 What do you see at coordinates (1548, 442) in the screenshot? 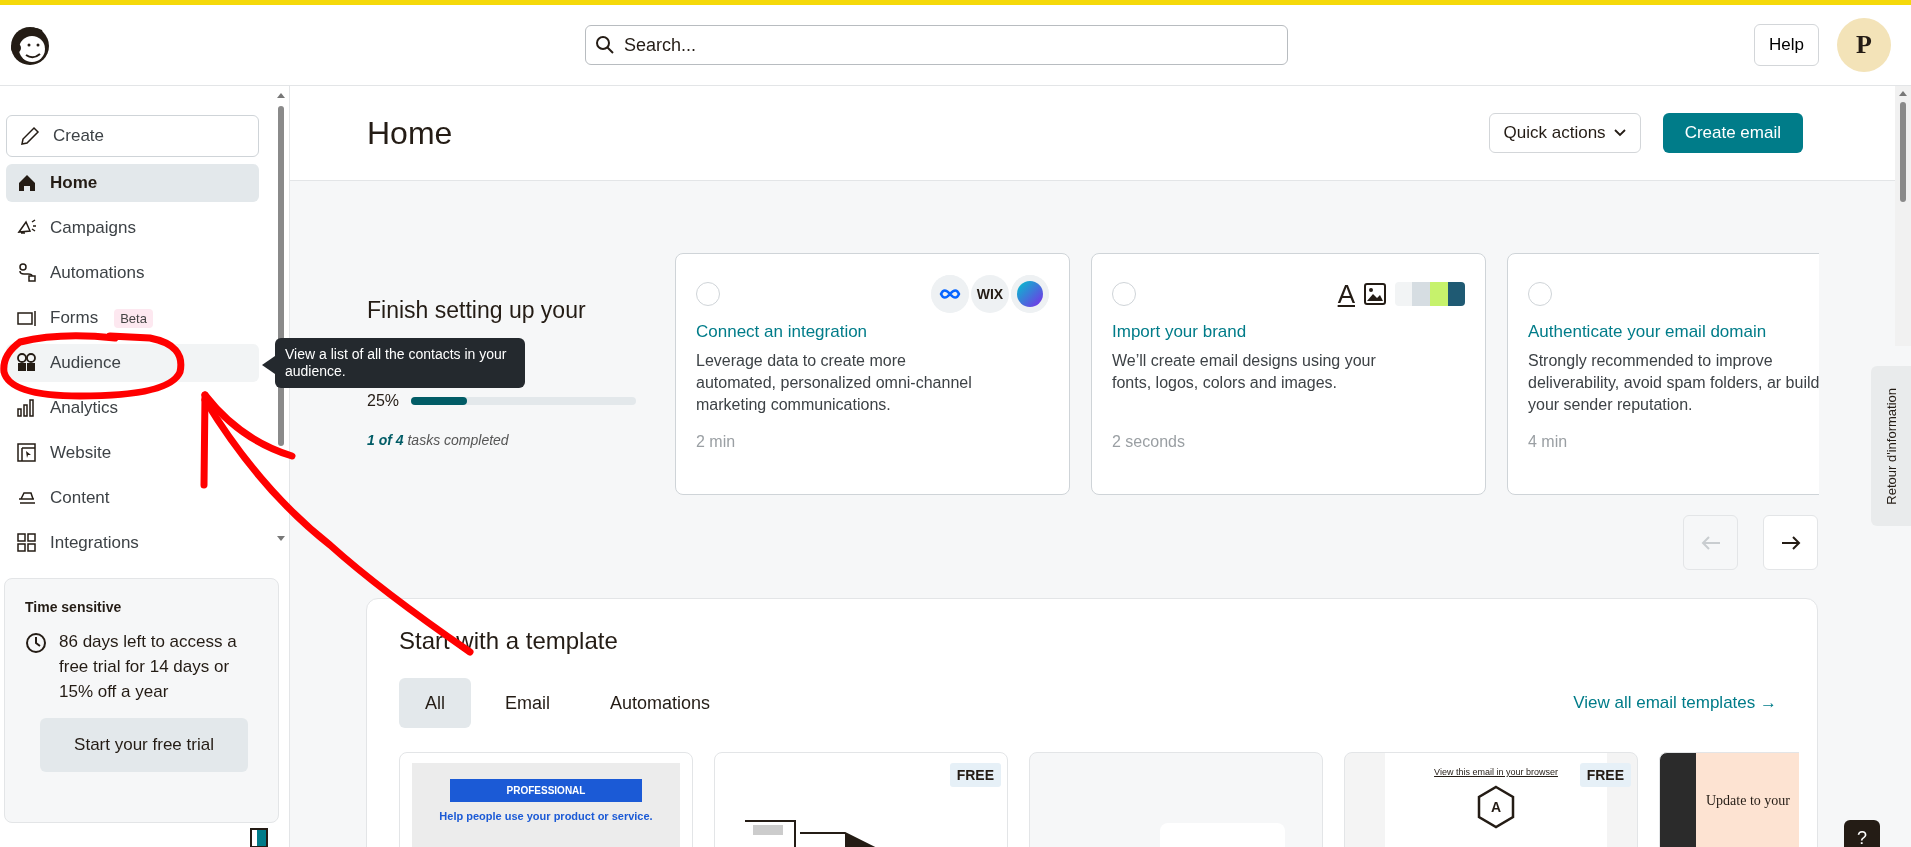
I see `task-duration: 4 min` at bounding box center [1548, 442].